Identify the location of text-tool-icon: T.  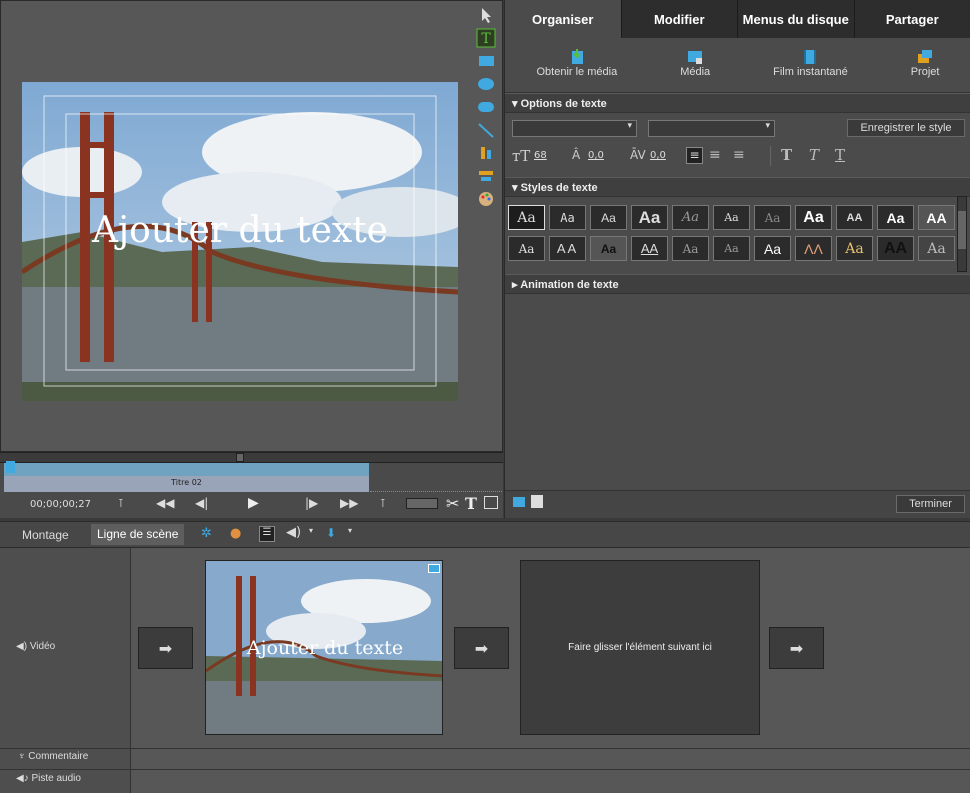
(486, 38).